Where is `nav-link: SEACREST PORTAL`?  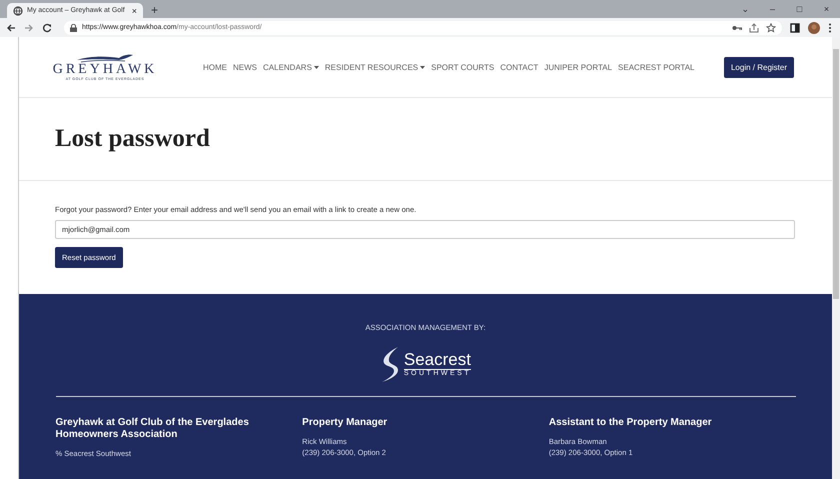 nav-link: SEACREST PORTAL is located at coordinates (656, 67).